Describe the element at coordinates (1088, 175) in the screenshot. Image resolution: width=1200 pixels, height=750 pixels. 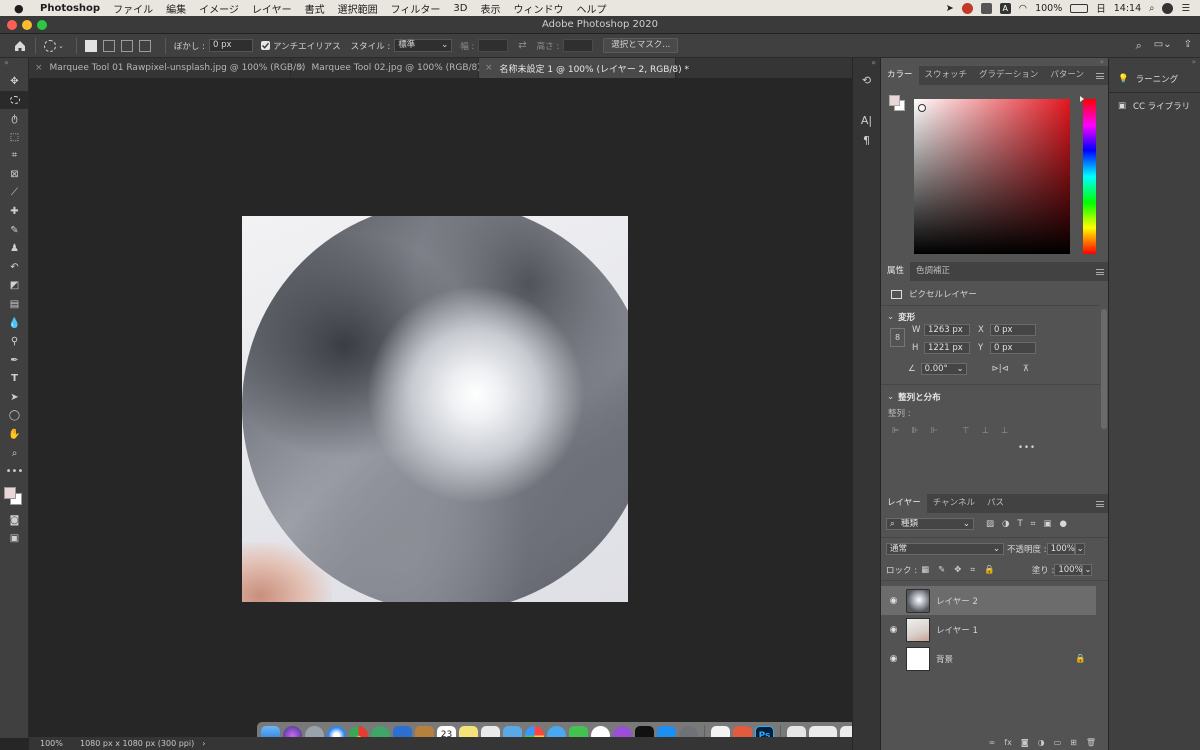
I see `hue-slider` at that location.